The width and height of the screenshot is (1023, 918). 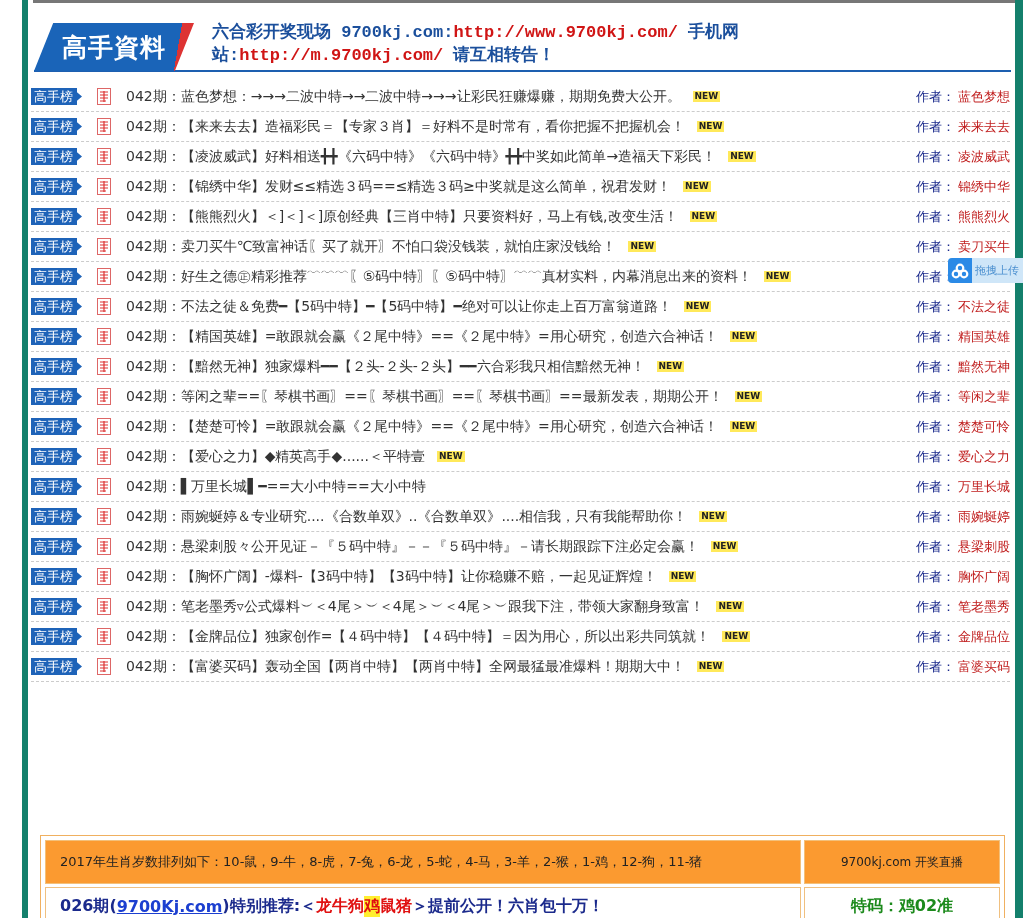 What do you see at coordinates (424, 396) in the screenshot?
I see `post-title: 042期：等闲之辈==〖琴棋书画〗==〖琴棋书画〗==〖琴棋书画〗==最新发表，期期公开！` at bounding box center [424, 396].